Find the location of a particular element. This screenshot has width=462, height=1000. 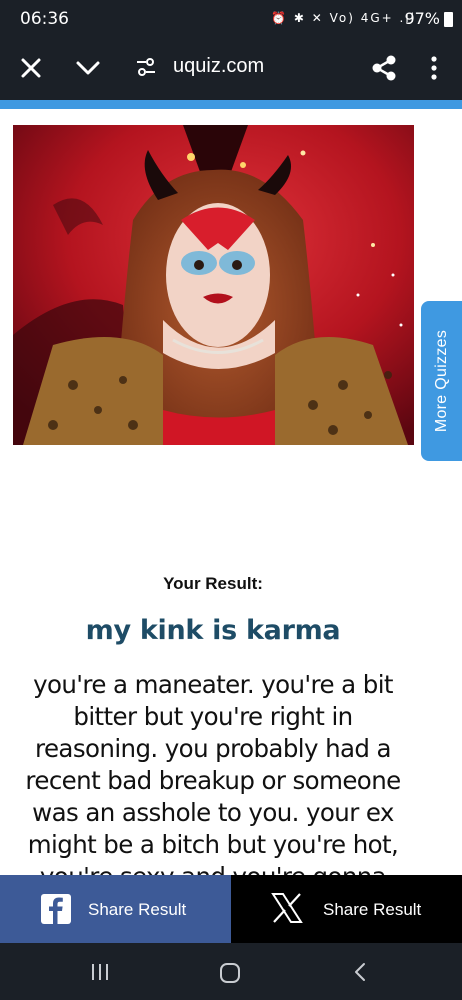

more-vert-icon is located at coordinates (434, 68).